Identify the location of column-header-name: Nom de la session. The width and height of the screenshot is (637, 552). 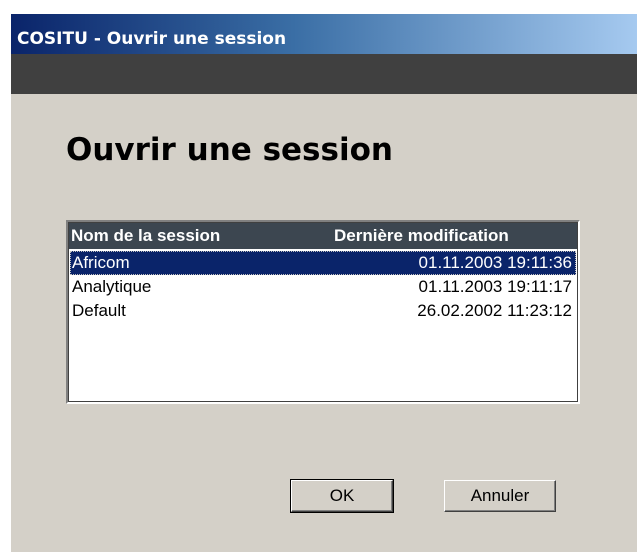
(145, 236).